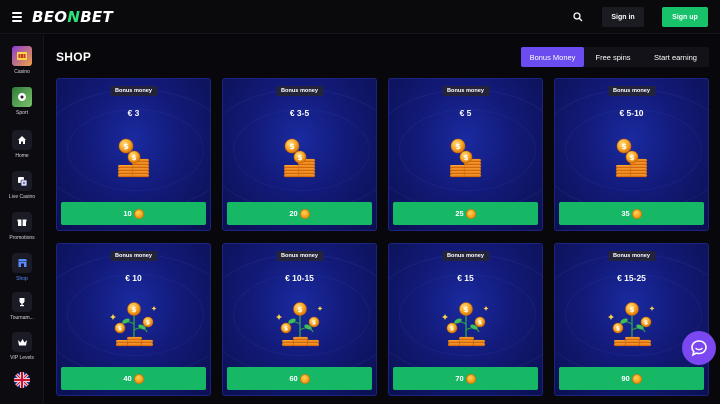 Image resolution: width=720 pixels, height=404 pixels. Describe the element at coordinates (133, 278) in the screenshot. I see `card-amount: € 10` at that location.